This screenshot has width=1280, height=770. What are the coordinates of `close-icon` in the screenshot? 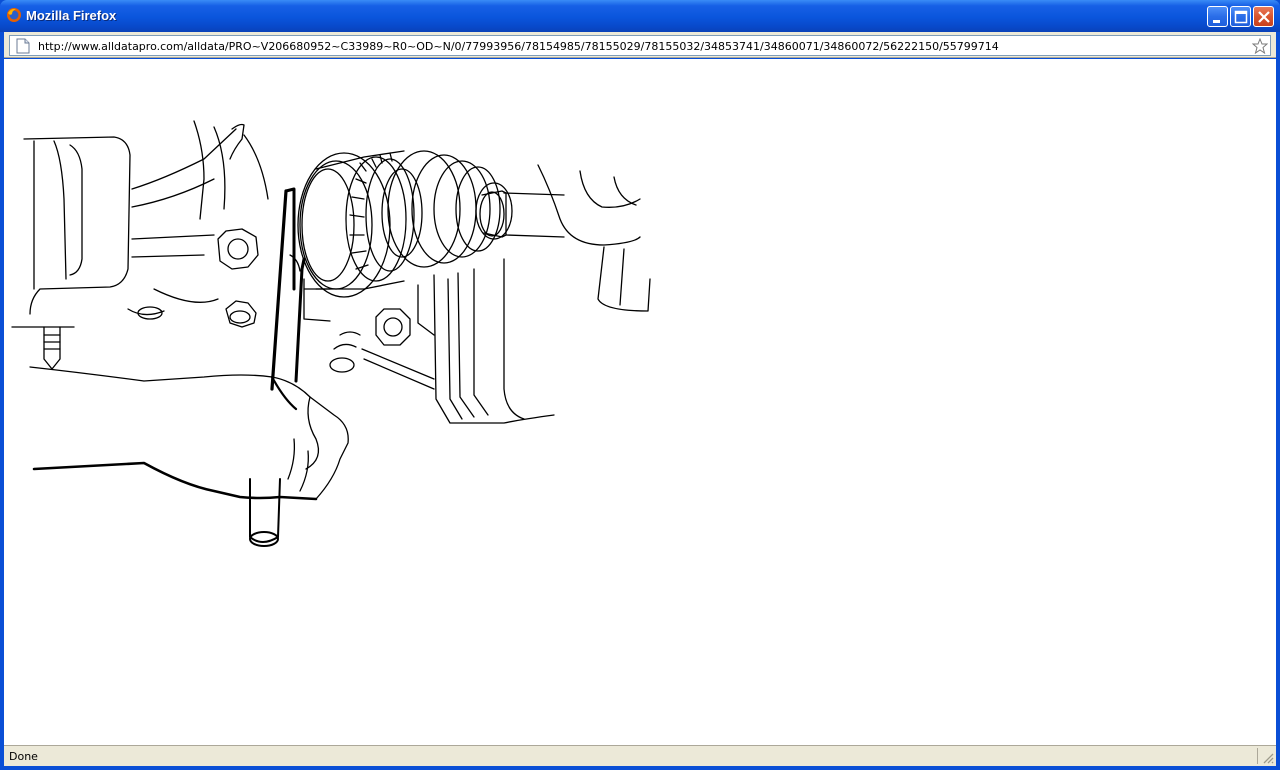 It's located at (1264, 17).